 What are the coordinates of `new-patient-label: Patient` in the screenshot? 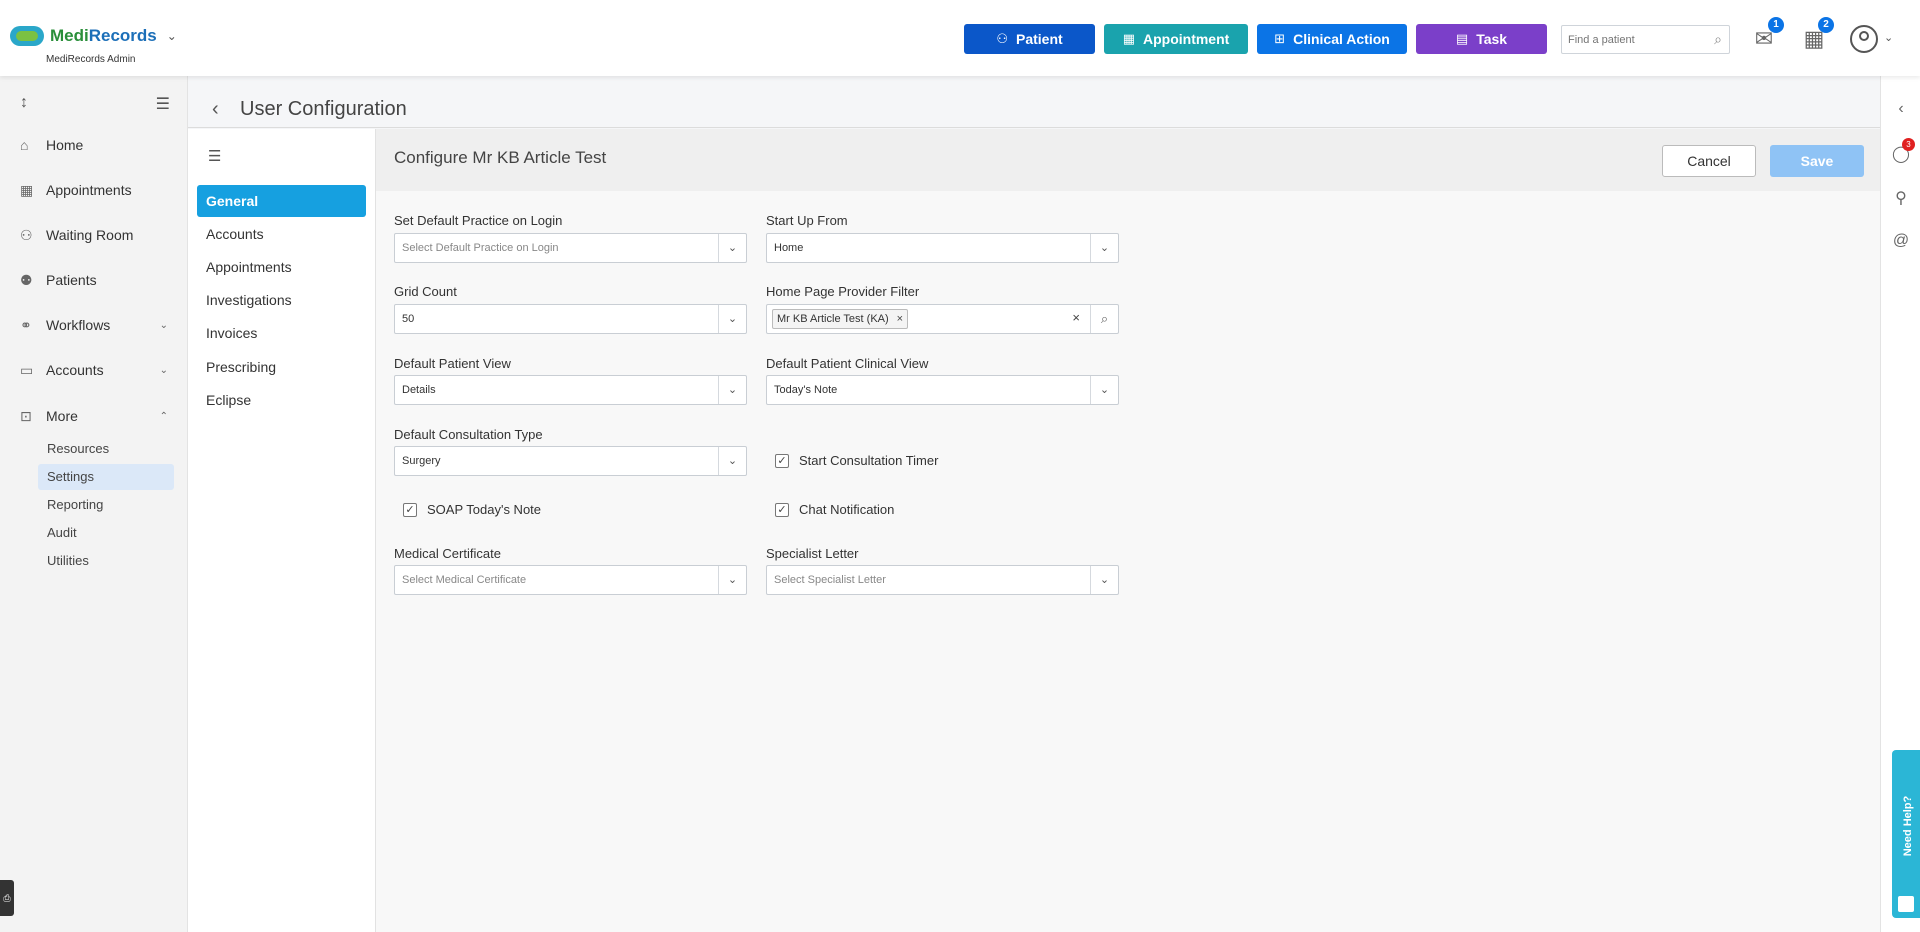 It's located at (1039, 39).